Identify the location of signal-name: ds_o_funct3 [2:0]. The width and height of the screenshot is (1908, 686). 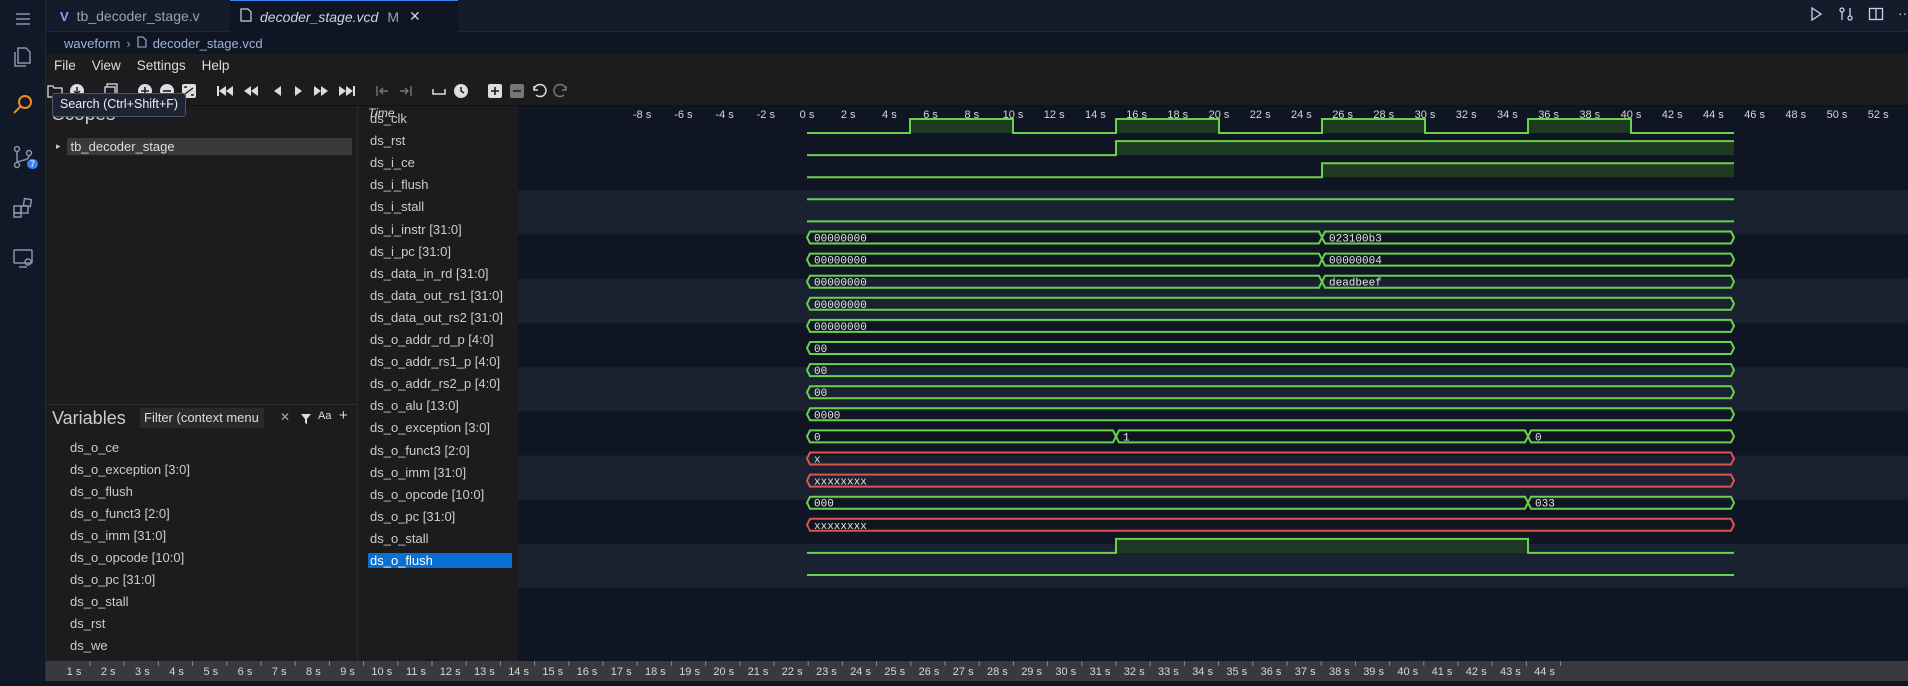
(420, 450).